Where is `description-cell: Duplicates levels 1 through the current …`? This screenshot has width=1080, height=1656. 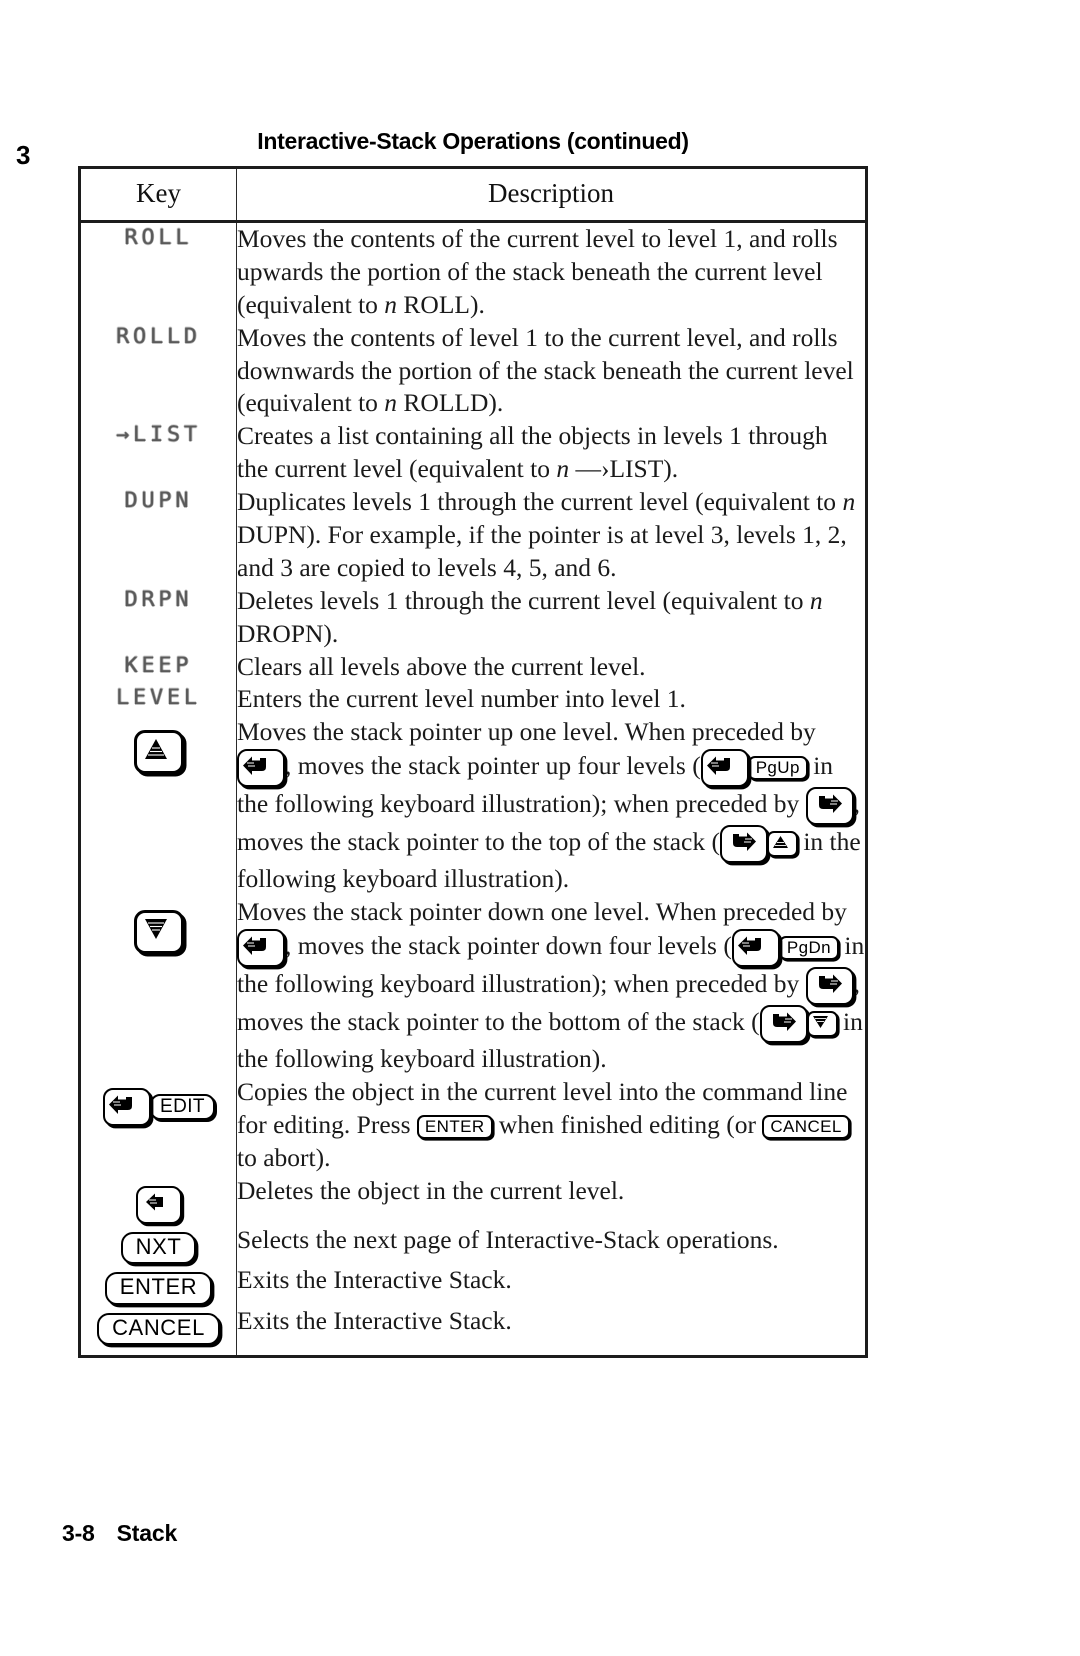 description-cell: Duplicates levels 1 through the current … is located at coordinates (552, 535).